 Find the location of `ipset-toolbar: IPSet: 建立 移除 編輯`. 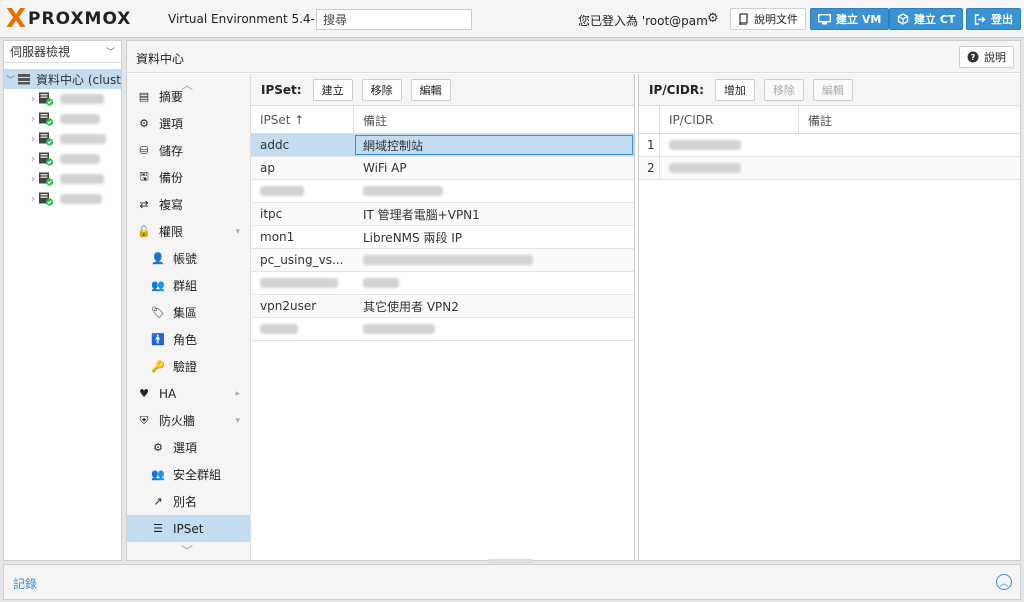

ipset-toolbar: IPSet: 建立 移除 編輯 is located at coordinates (442, 90).